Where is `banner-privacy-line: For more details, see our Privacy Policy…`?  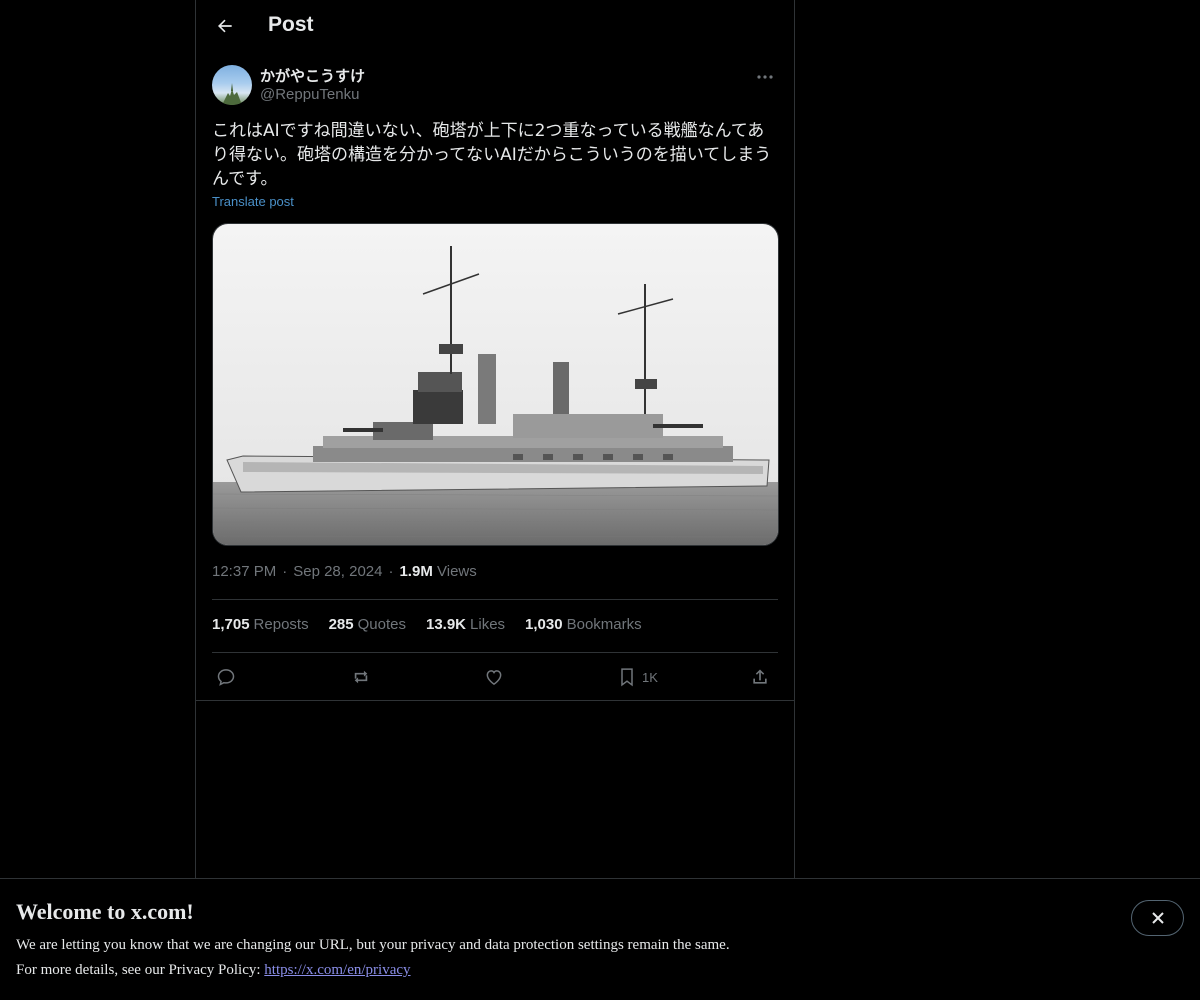
banner-privacy-line: For more details, see our Privacy Policy… is located at coordinates (213, 970).